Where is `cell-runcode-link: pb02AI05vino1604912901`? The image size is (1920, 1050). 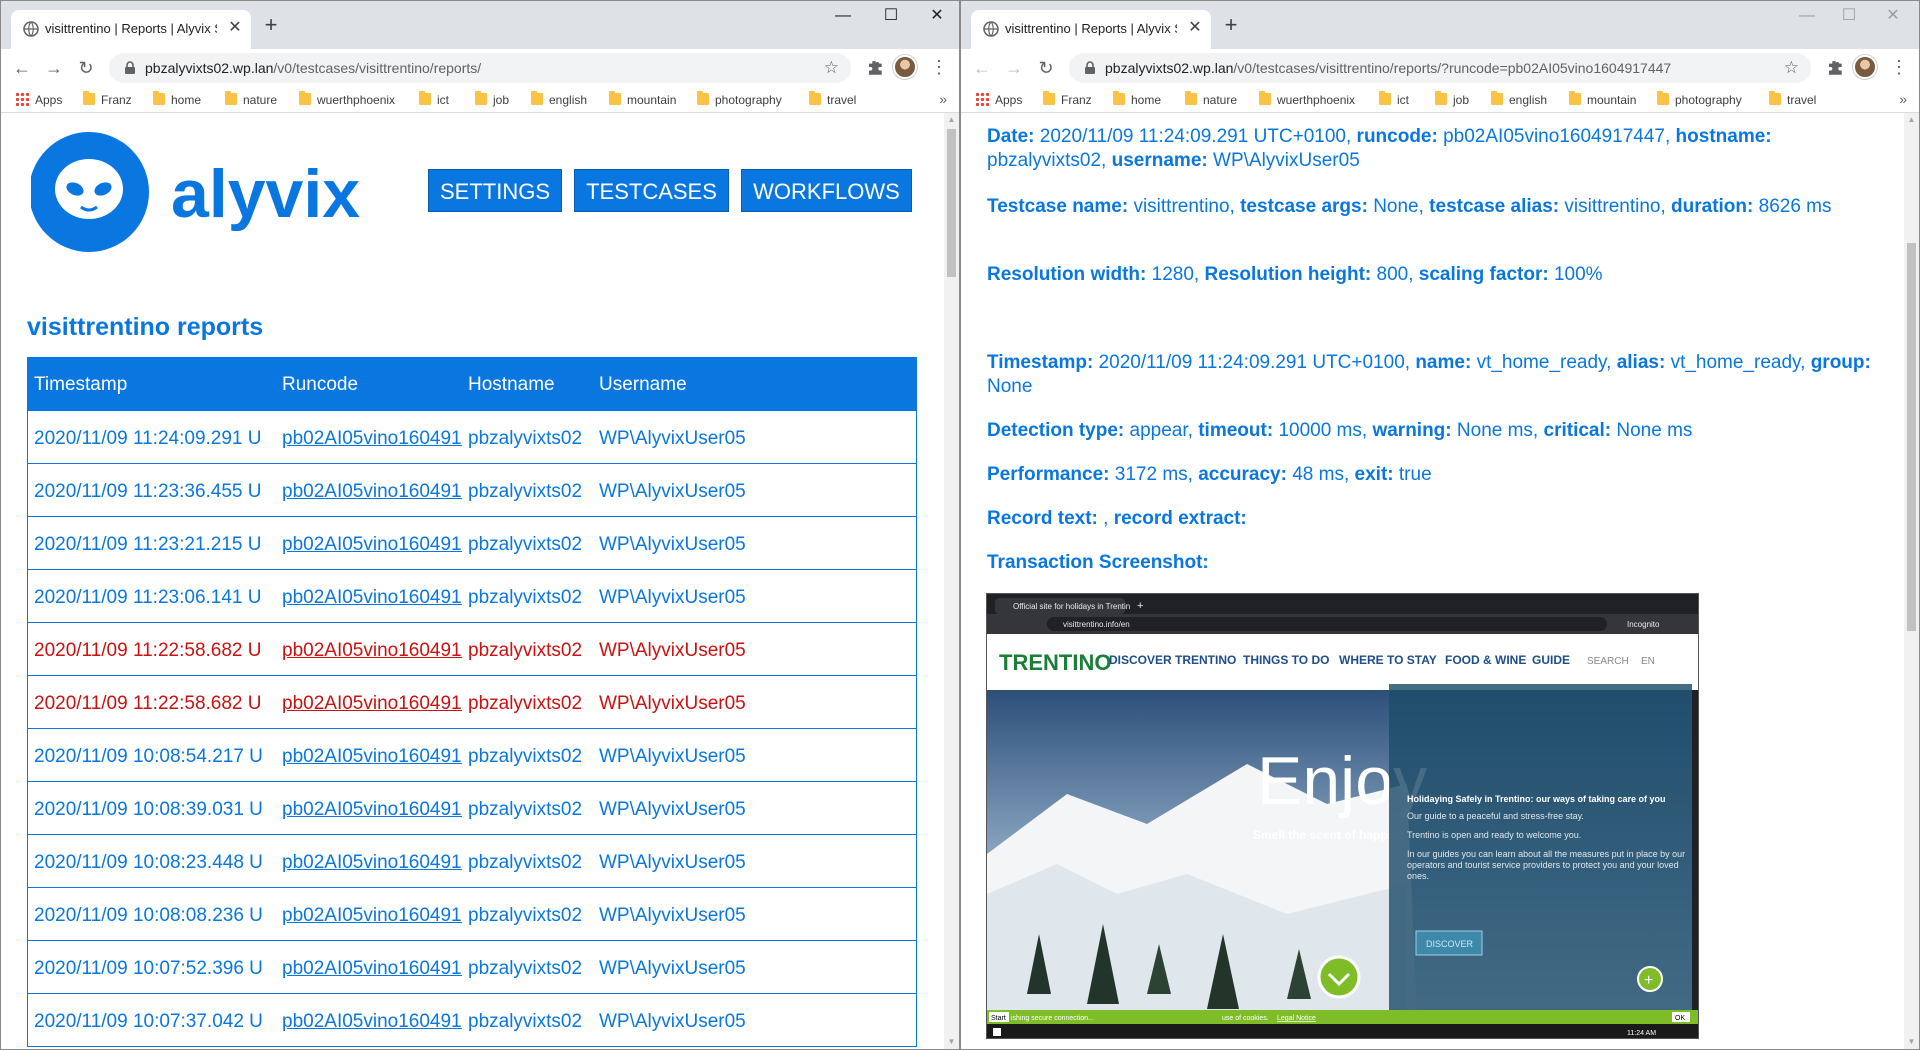 cell-runcode-link: pb02AI05vino1604912901 is located at coordinates (372, 863).